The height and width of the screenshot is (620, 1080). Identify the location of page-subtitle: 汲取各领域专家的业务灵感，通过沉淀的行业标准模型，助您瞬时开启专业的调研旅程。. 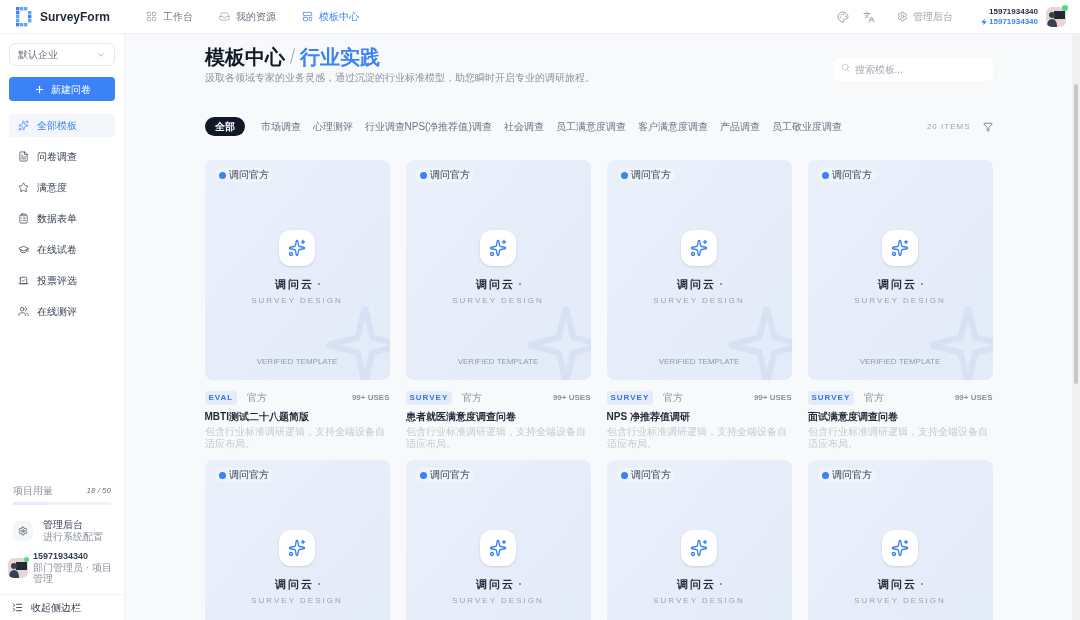
(399, 78).